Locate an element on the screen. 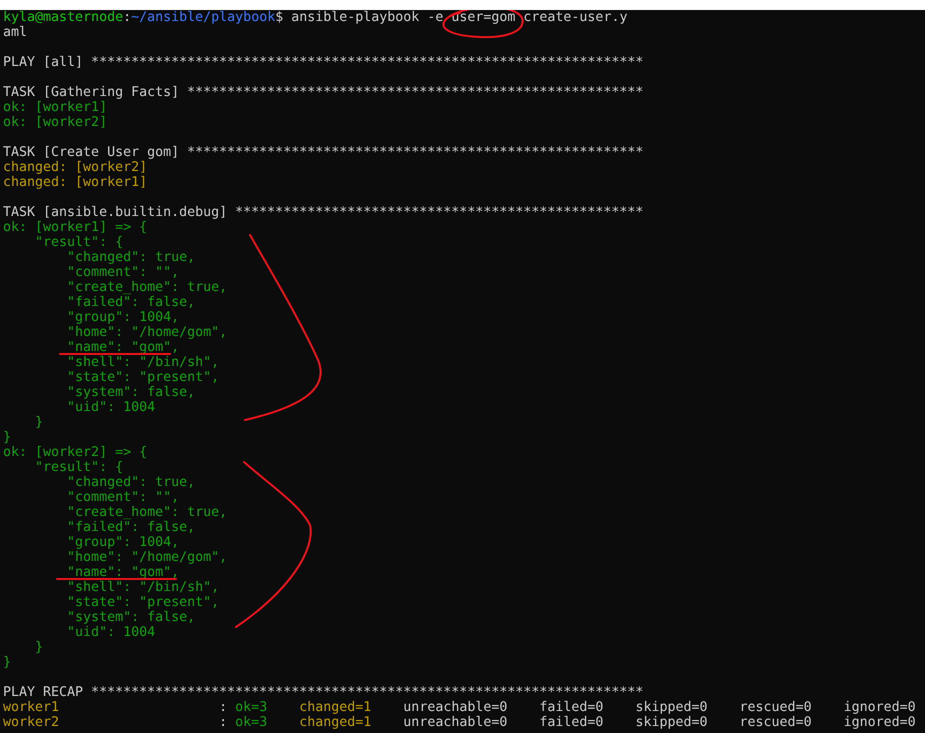  terminal-text: aml is located at coordinates (15, 31).